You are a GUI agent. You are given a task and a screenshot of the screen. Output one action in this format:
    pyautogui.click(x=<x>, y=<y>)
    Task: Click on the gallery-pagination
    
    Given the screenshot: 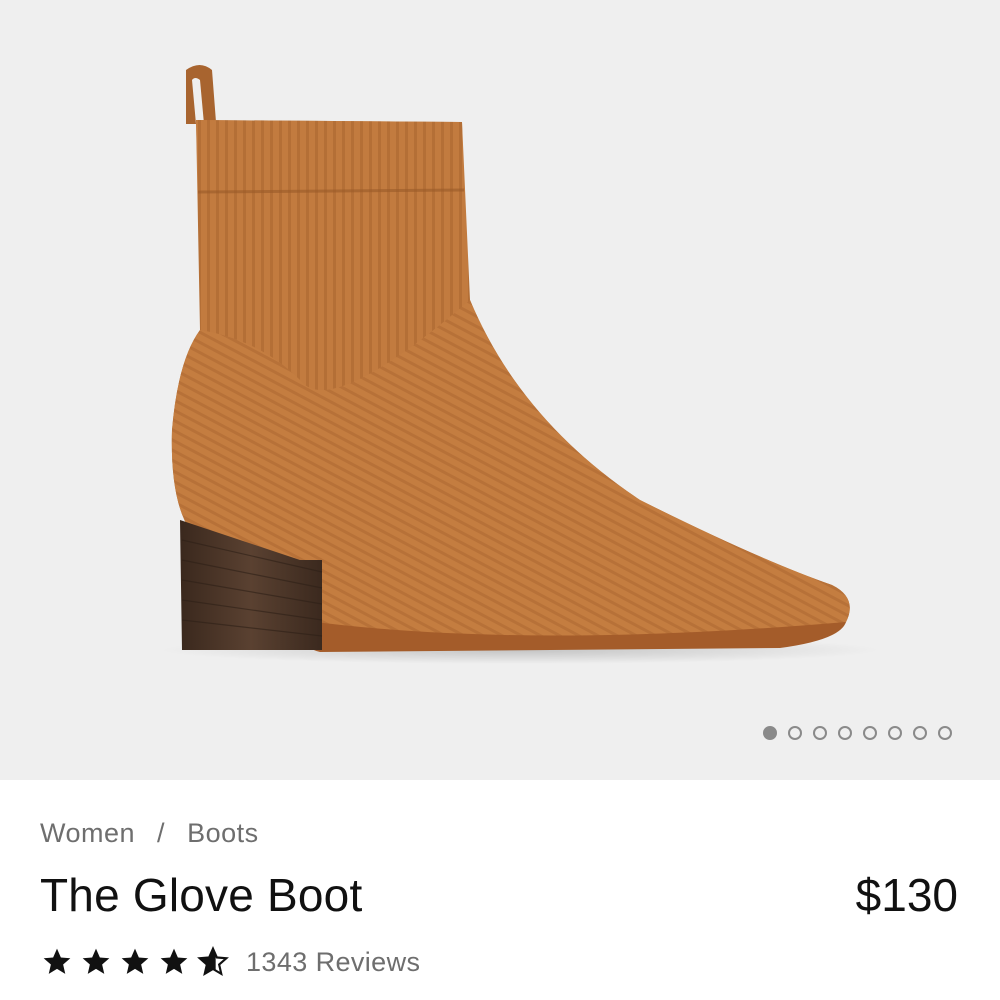 What is the action you would take?
    pyautogui.click(x=857, y=733)
    